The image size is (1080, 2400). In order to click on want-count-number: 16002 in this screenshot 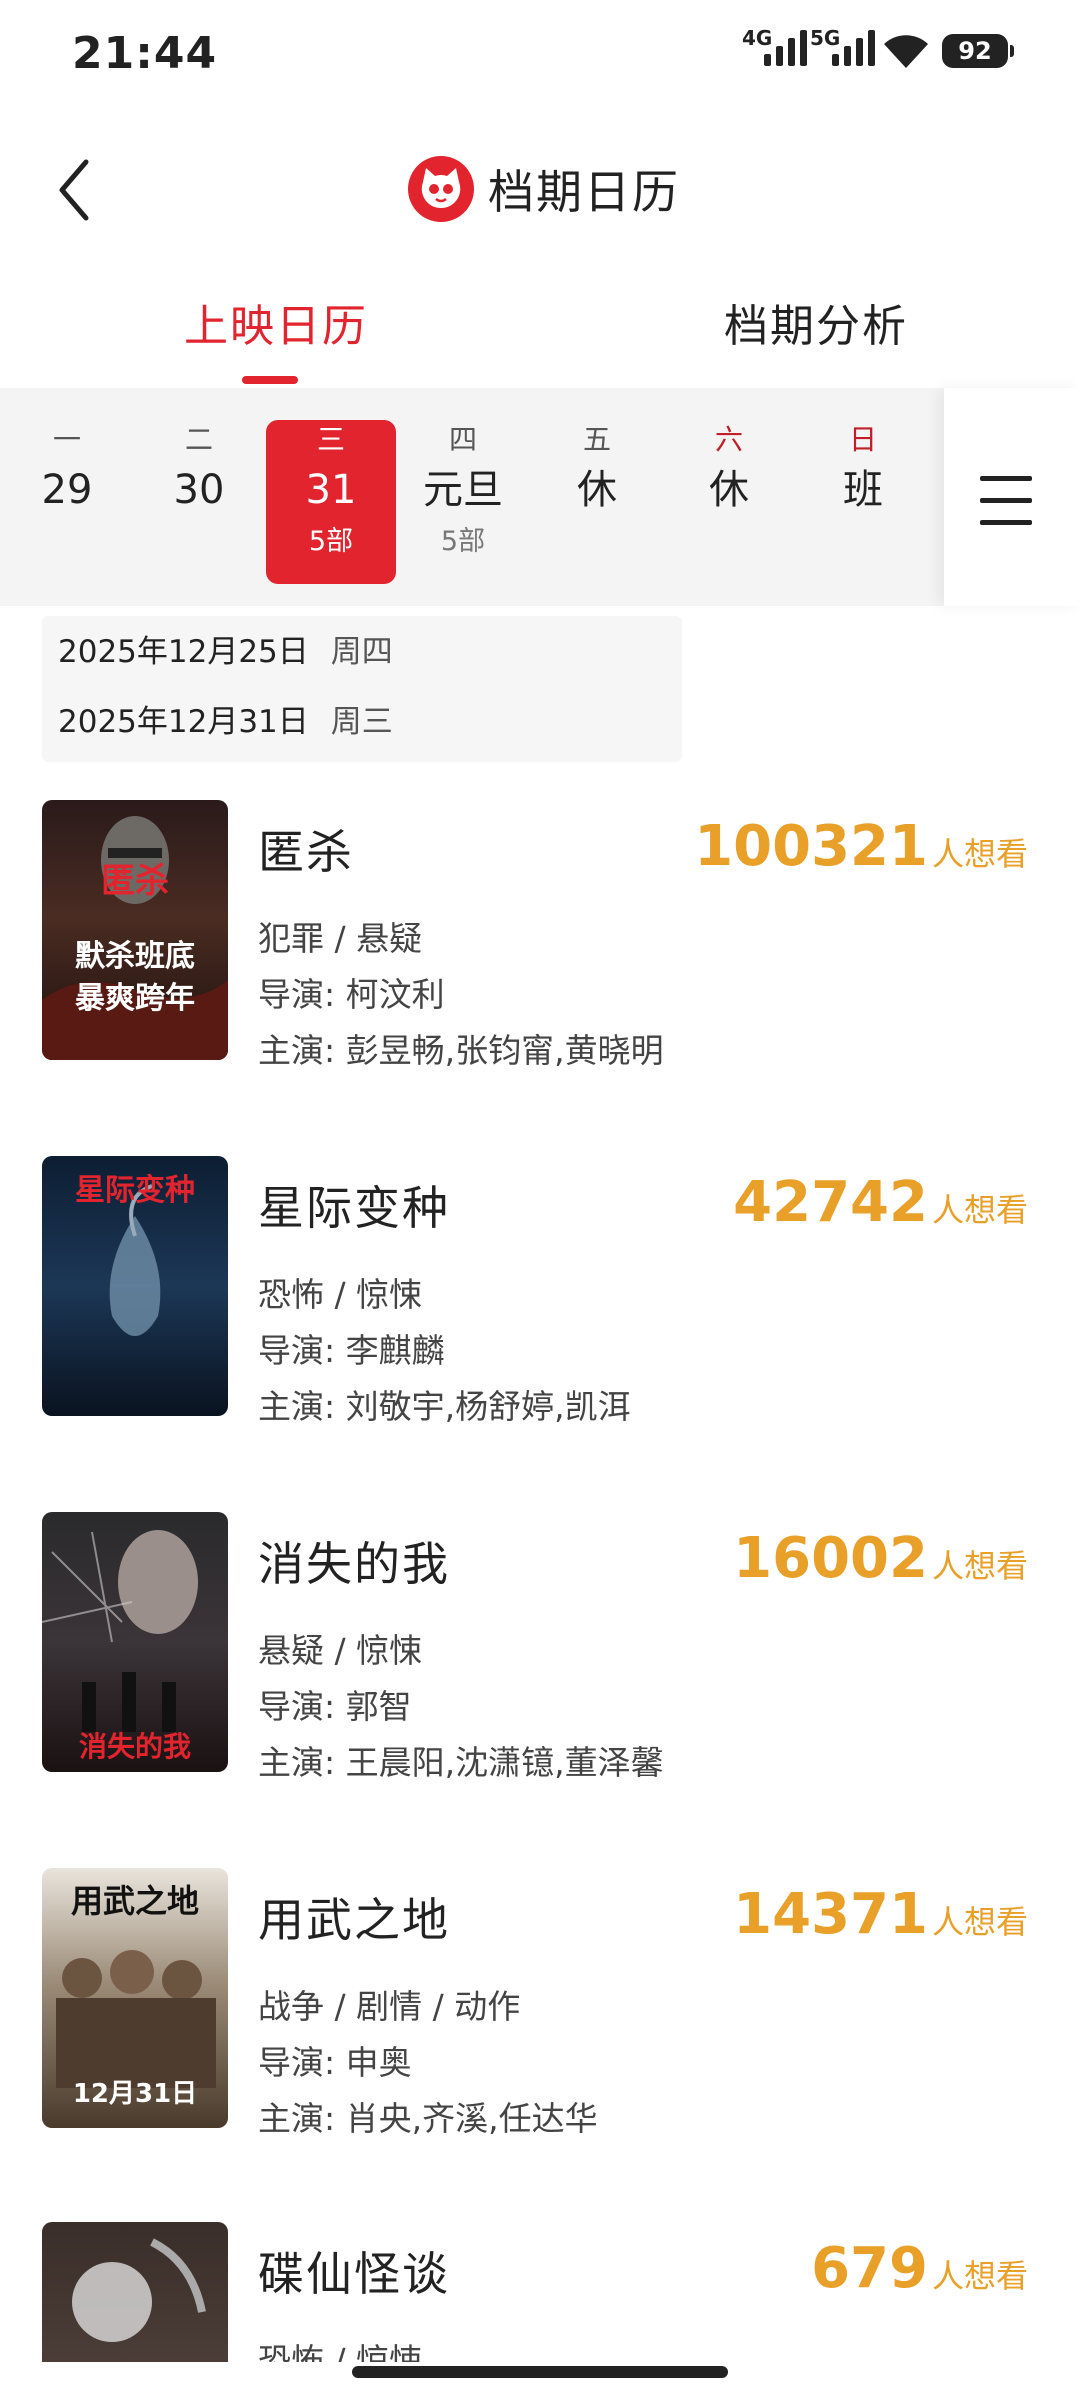, I will do `click(830, 1558)`.